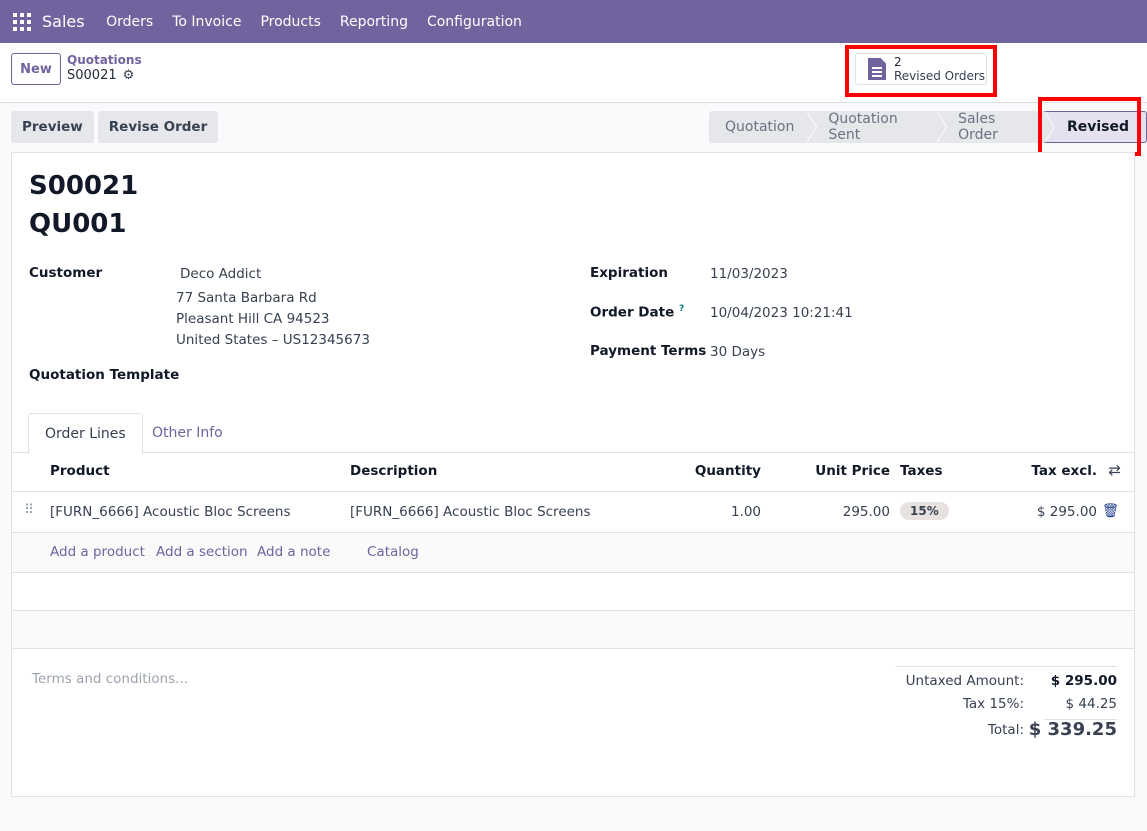 This screenshot has height=831, width=1147. Describe the element at coordinates (253, 319) in the screenshot. I see `address-line: Pleasant Hill CA 94523` at that location.